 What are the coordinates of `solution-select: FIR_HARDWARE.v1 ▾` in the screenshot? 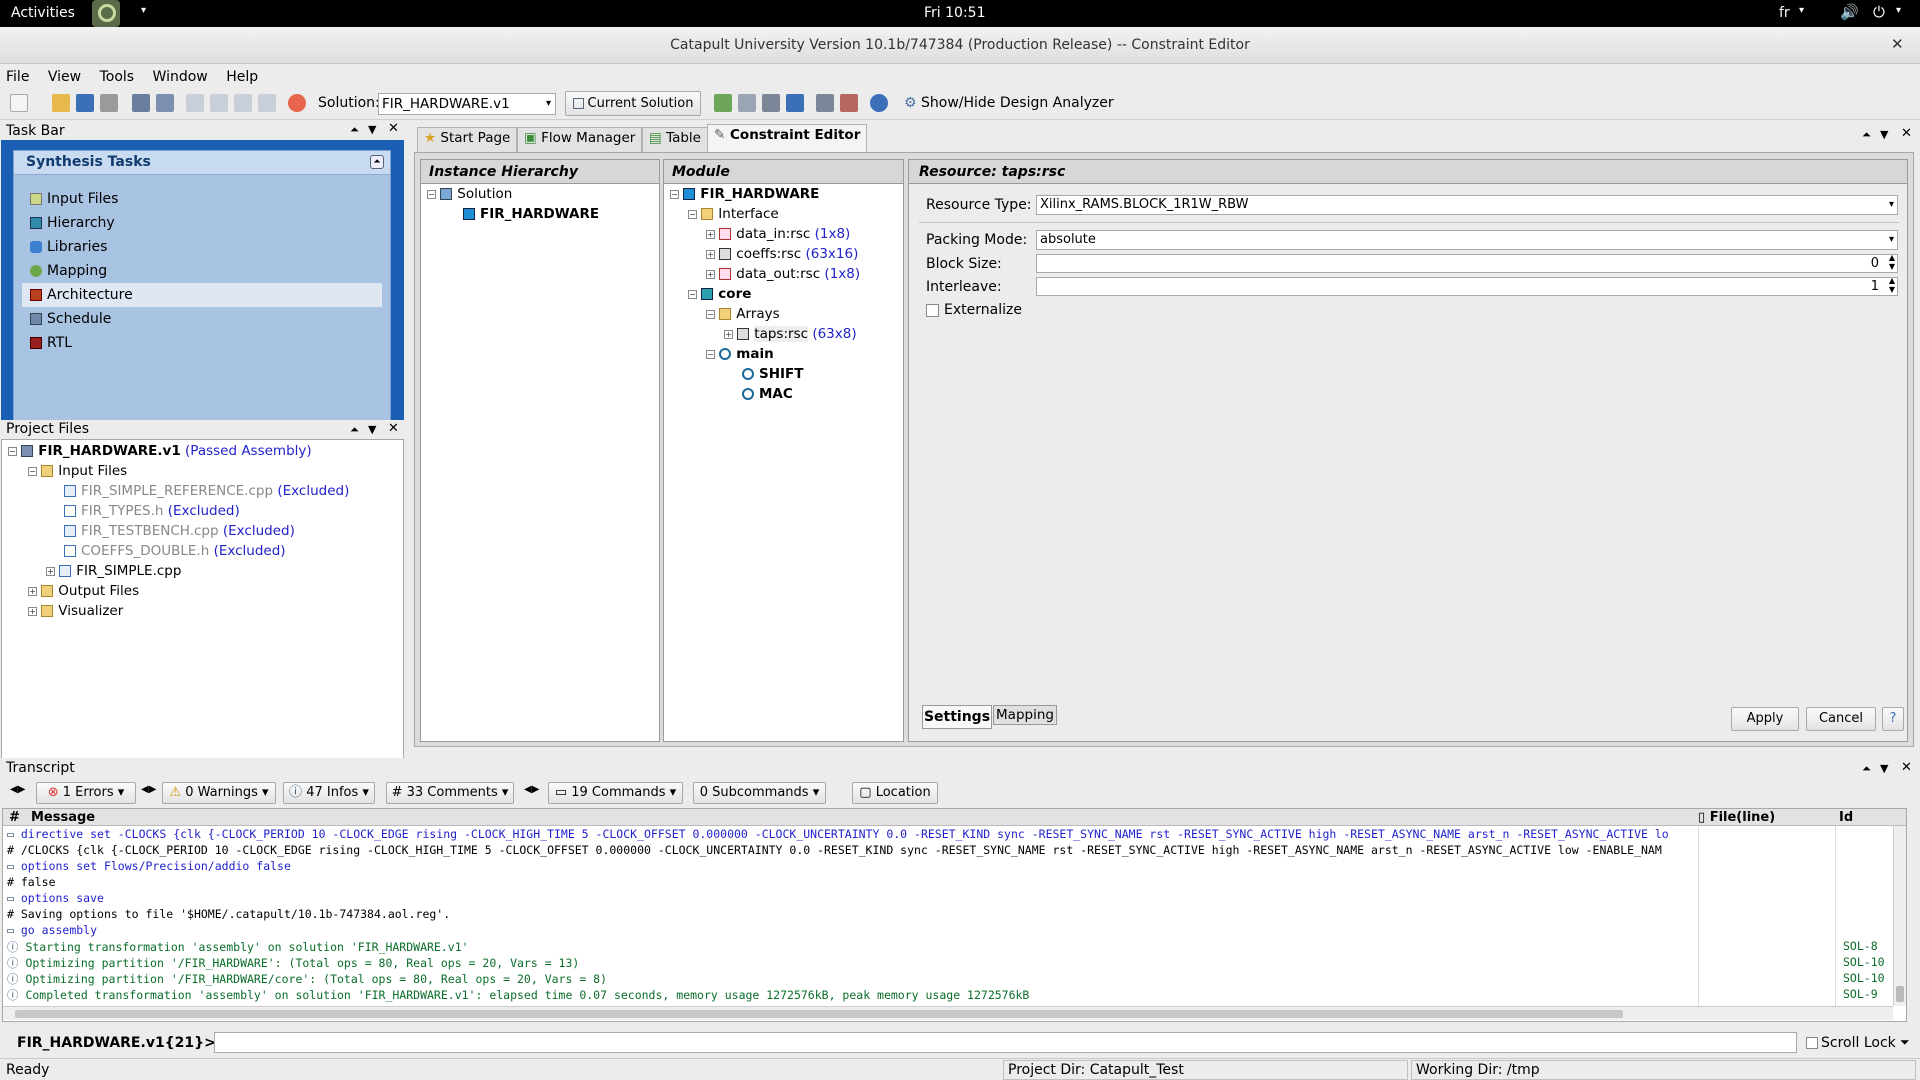 It's located at (467, 104).